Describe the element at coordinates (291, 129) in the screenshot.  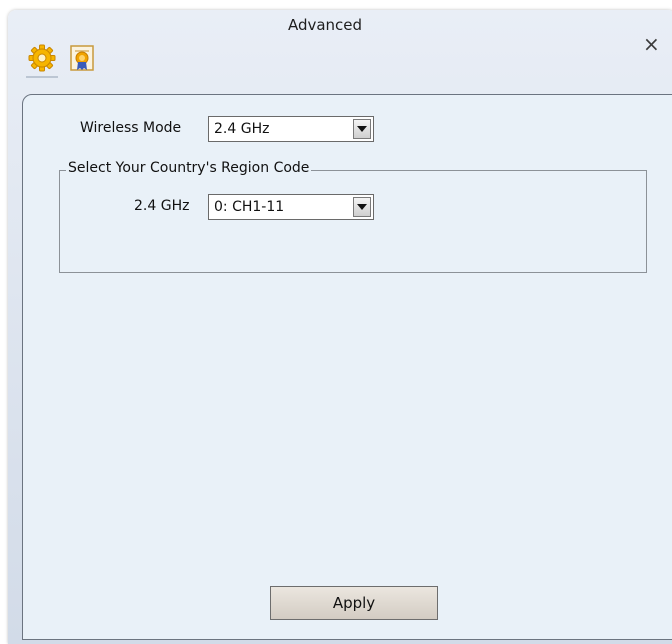
I see `wireless-mode-select: 2.4 GHz` at that location.